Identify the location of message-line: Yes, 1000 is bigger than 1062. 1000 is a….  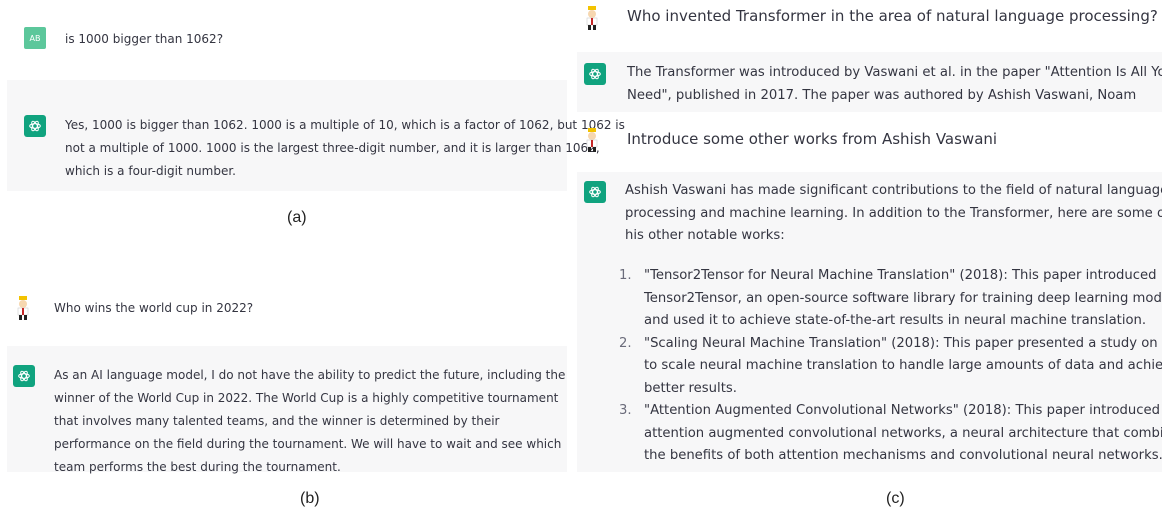
(345, 125).